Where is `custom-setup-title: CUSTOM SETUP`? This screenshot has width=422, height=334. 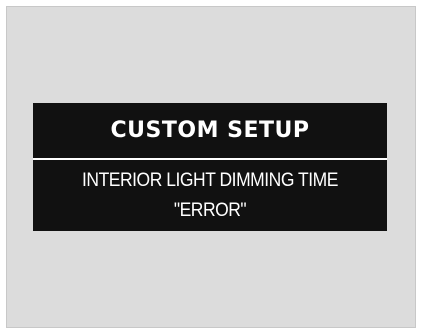
custom-setup-title: CUSTOM SETUP is located at coordinates (210, 130).